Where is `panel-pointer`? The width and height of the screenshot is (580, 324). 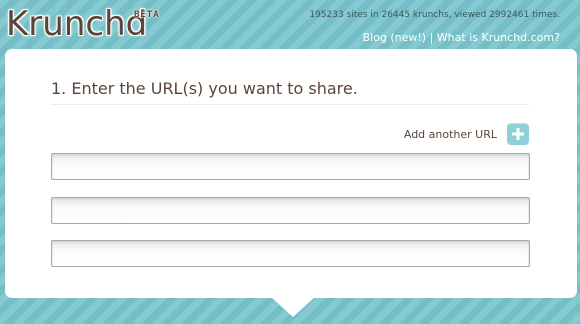 panel-pointer is located at coordinates (293, 307).